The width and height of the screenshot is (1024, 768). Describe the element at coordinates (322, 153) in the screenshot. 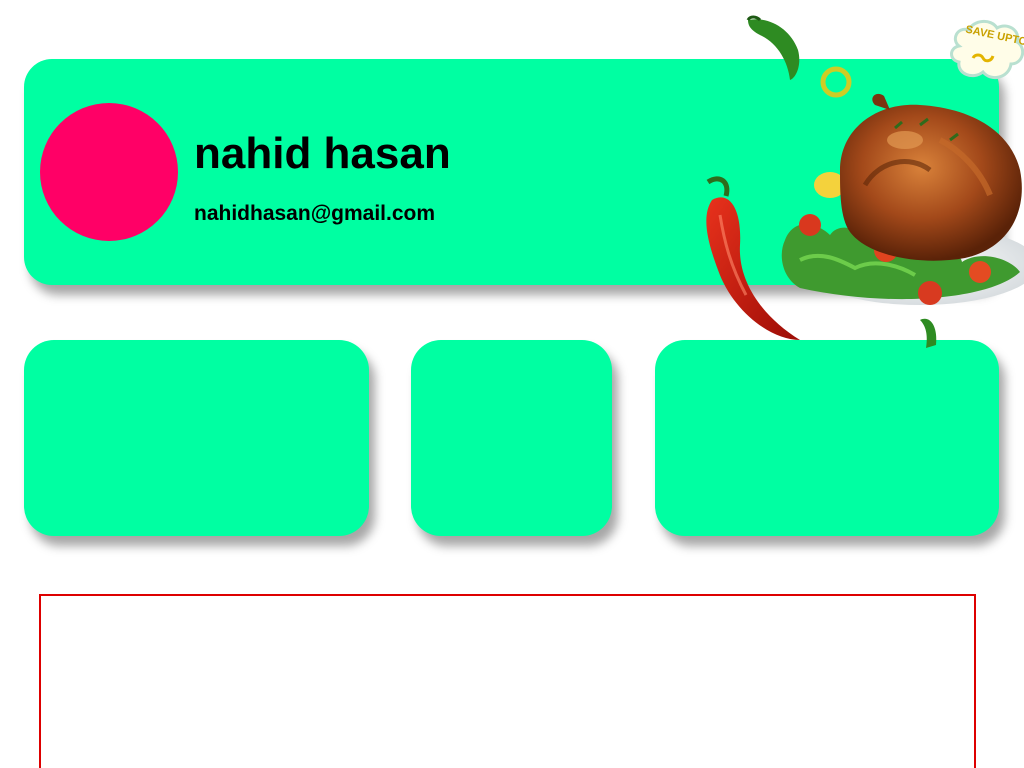

I see `user-name: nahid hasan` at that location.